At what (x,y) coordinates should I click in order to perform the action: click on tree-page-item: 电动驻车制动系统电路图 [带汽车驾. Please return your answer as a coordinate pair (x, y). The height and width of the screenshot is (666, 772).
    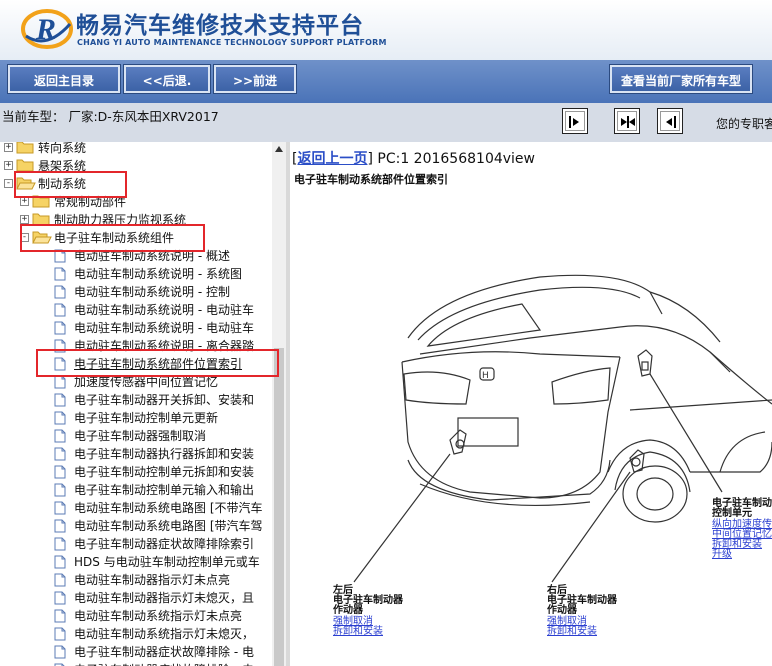
    Looking at the image, I should click on (136, 526).